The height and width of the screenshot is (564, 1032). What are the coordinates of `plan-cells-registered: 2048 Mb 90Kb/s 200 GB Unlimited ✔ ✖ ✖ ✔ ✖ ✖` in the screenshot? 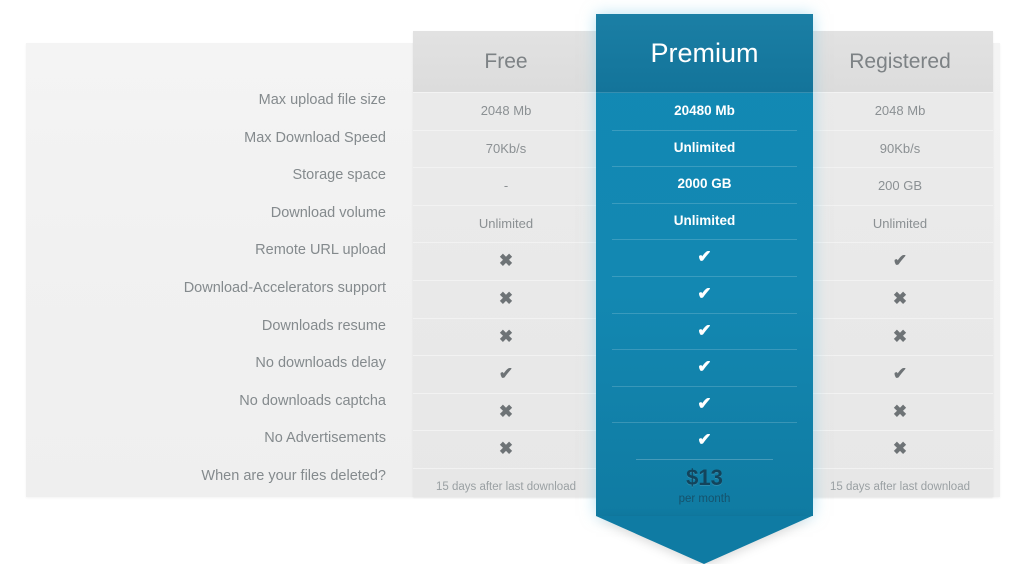 It's located at (900, 280).